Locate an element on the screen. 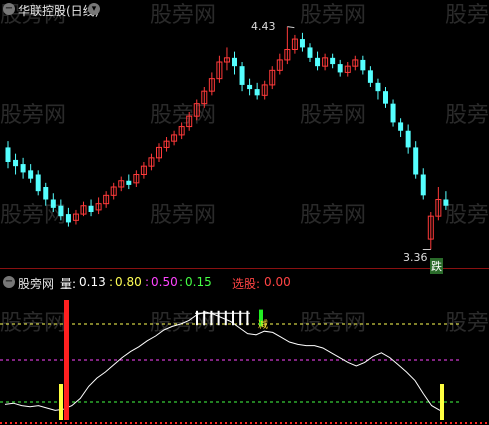 This screenshot has height=425, width=489. signal-label: 选股: is located at coordinates (246, 284).